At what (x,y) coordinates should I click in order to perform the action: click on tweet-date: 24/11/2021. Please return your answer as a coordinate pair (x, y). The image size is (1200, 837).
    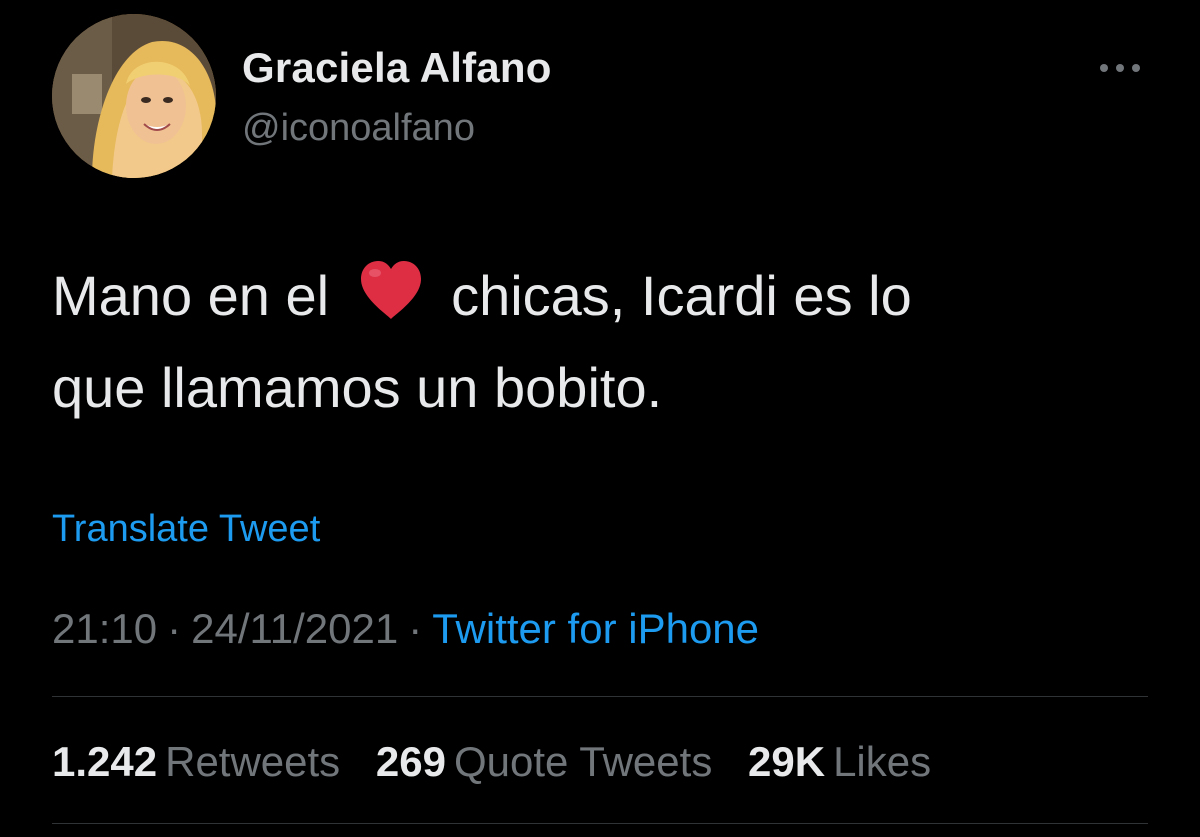
    Looking at the image, I should click on (294, 628).